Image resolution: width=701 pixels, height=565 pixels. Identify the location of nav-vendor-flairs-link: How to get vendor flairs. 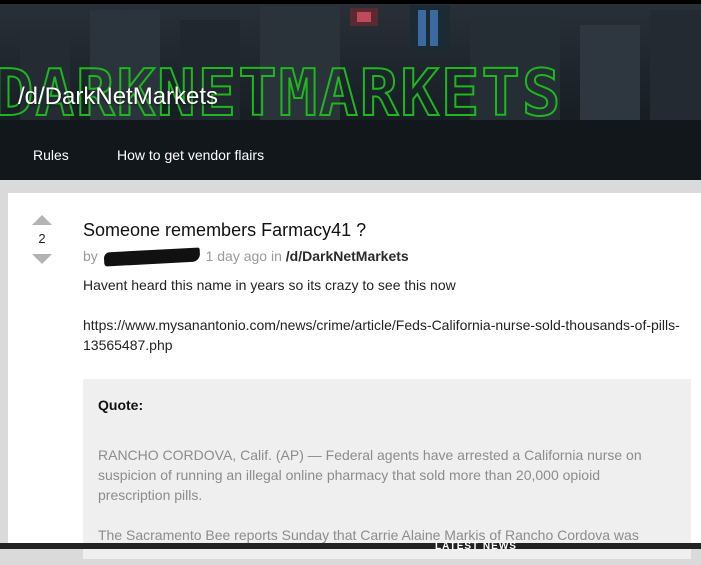
(190, 155).